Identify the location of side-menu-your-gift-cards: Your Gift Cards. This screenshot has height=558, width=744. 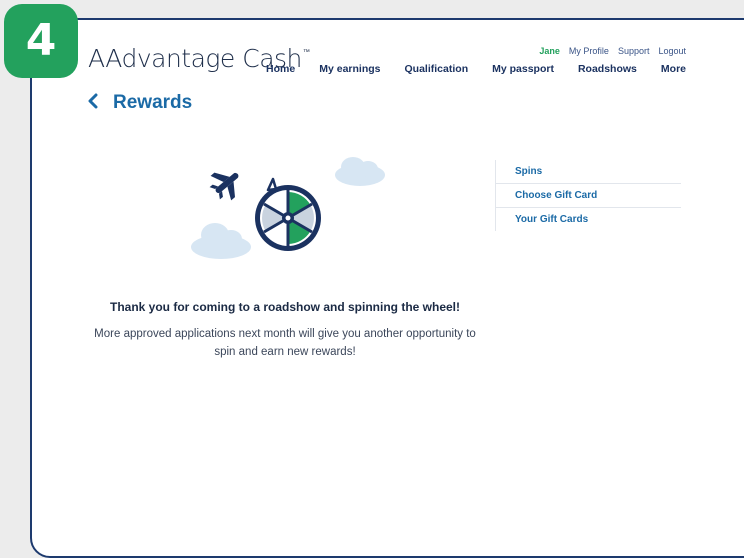
(588, 219).